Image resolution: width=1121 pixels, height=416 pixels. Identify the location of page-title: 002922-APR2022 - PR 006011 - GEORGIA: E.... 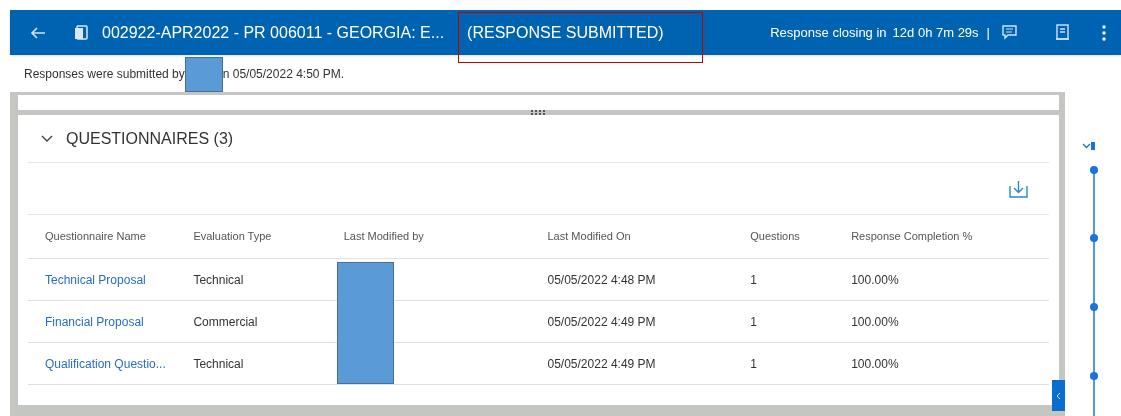
(273, 32).